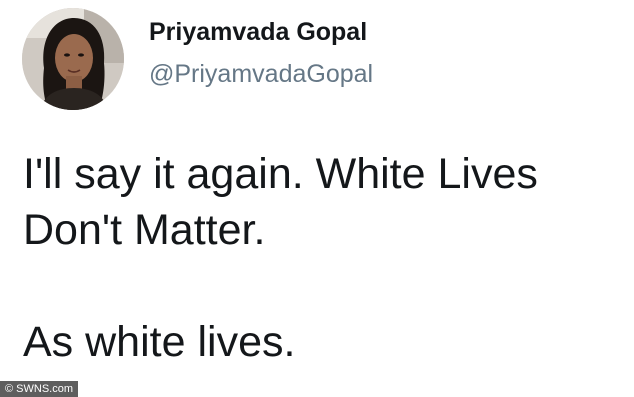  What do you see at coordinates (258, 32) in the screenshot?
I see `author-display-name: Priyamvada Gopal` at bounding box center [258, 32].